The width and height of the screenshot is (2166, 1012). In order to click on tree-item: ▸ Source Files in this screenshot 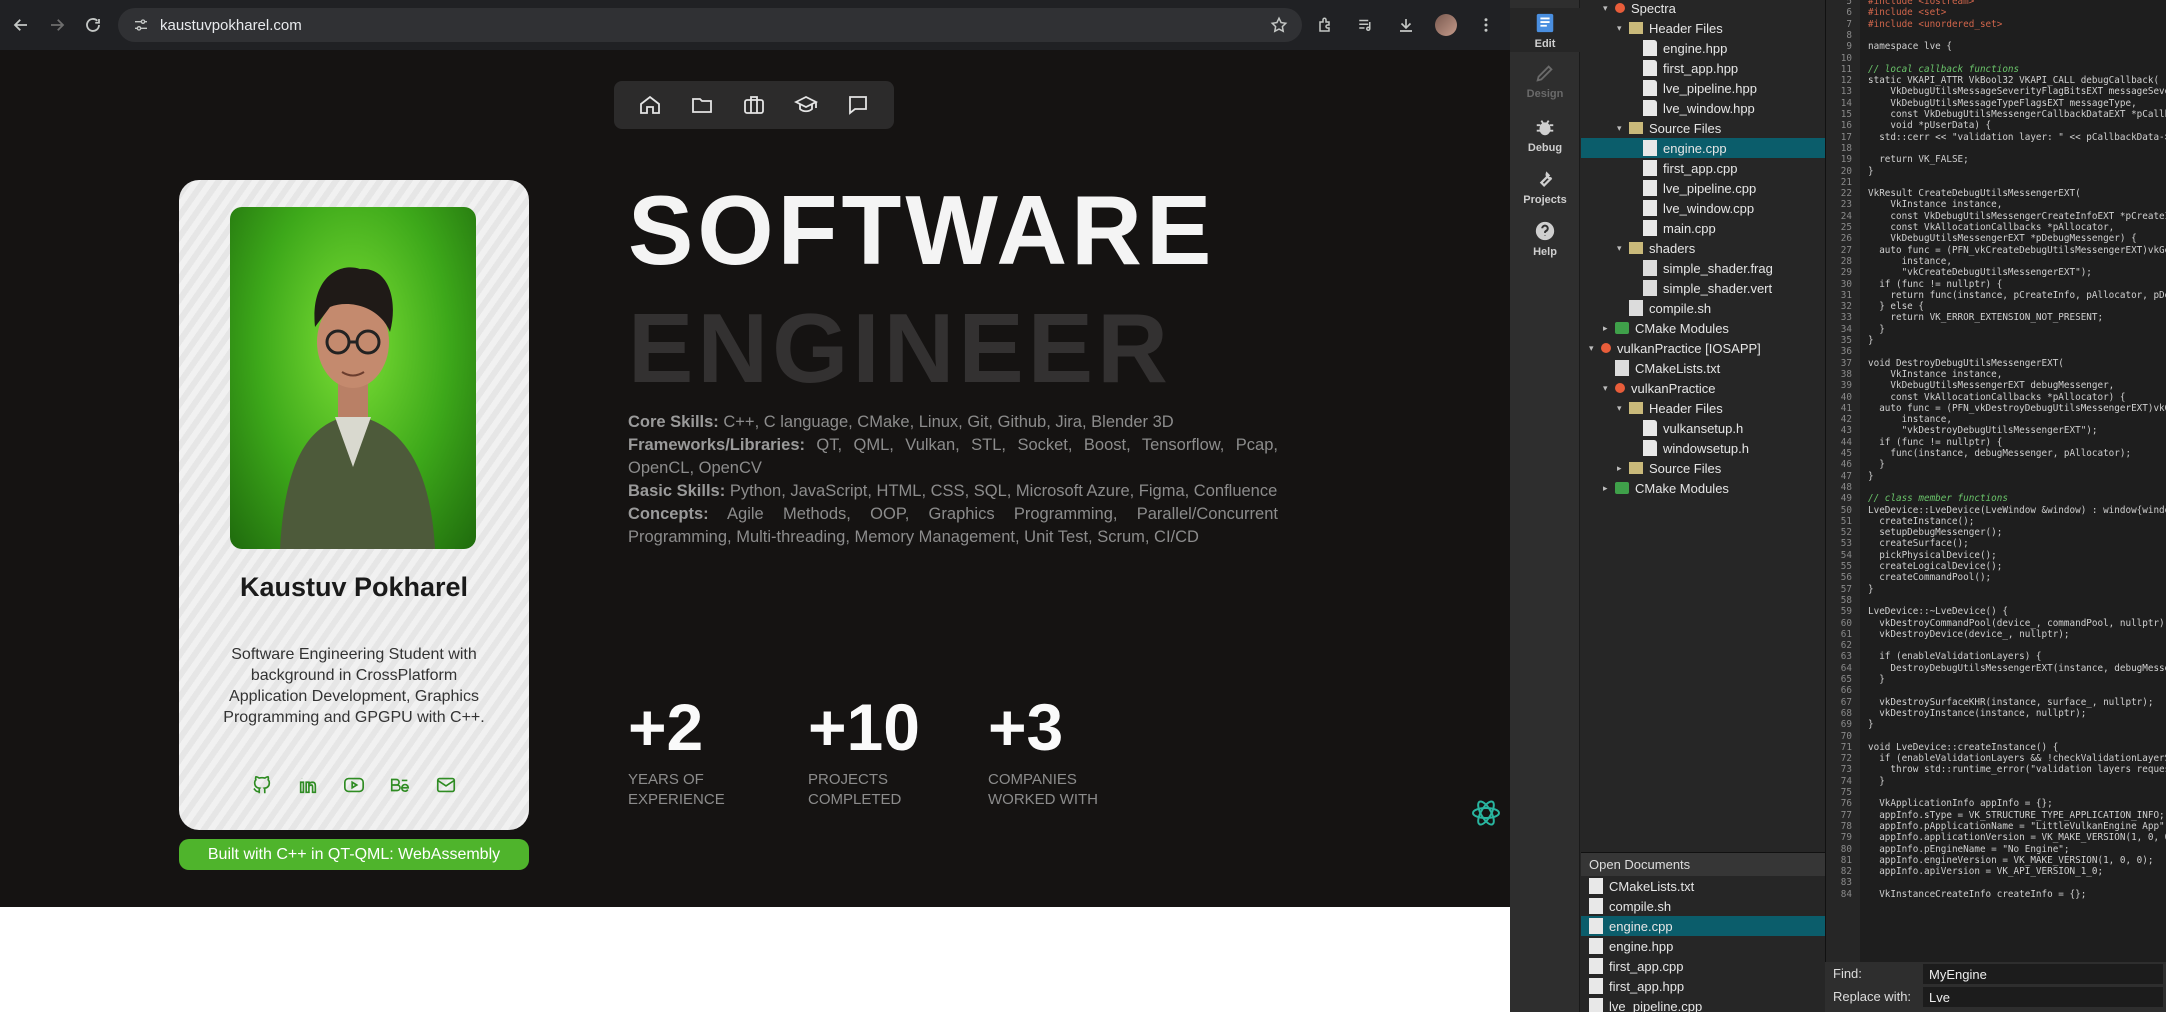, I will do `click(1703, 468)`.